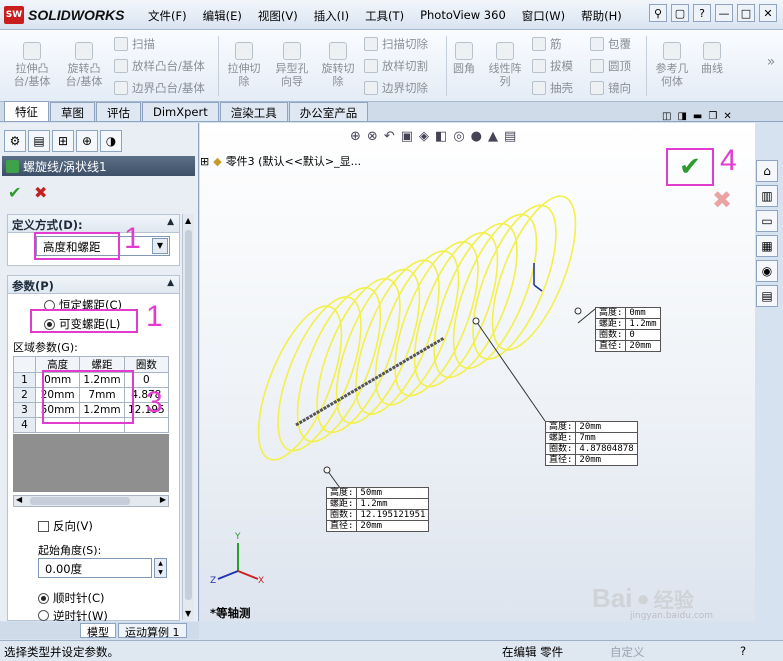 Image resolution: width=783 pixels, height=661 pixels. I want to click on draft-button: 拔模, so click(552, 66).